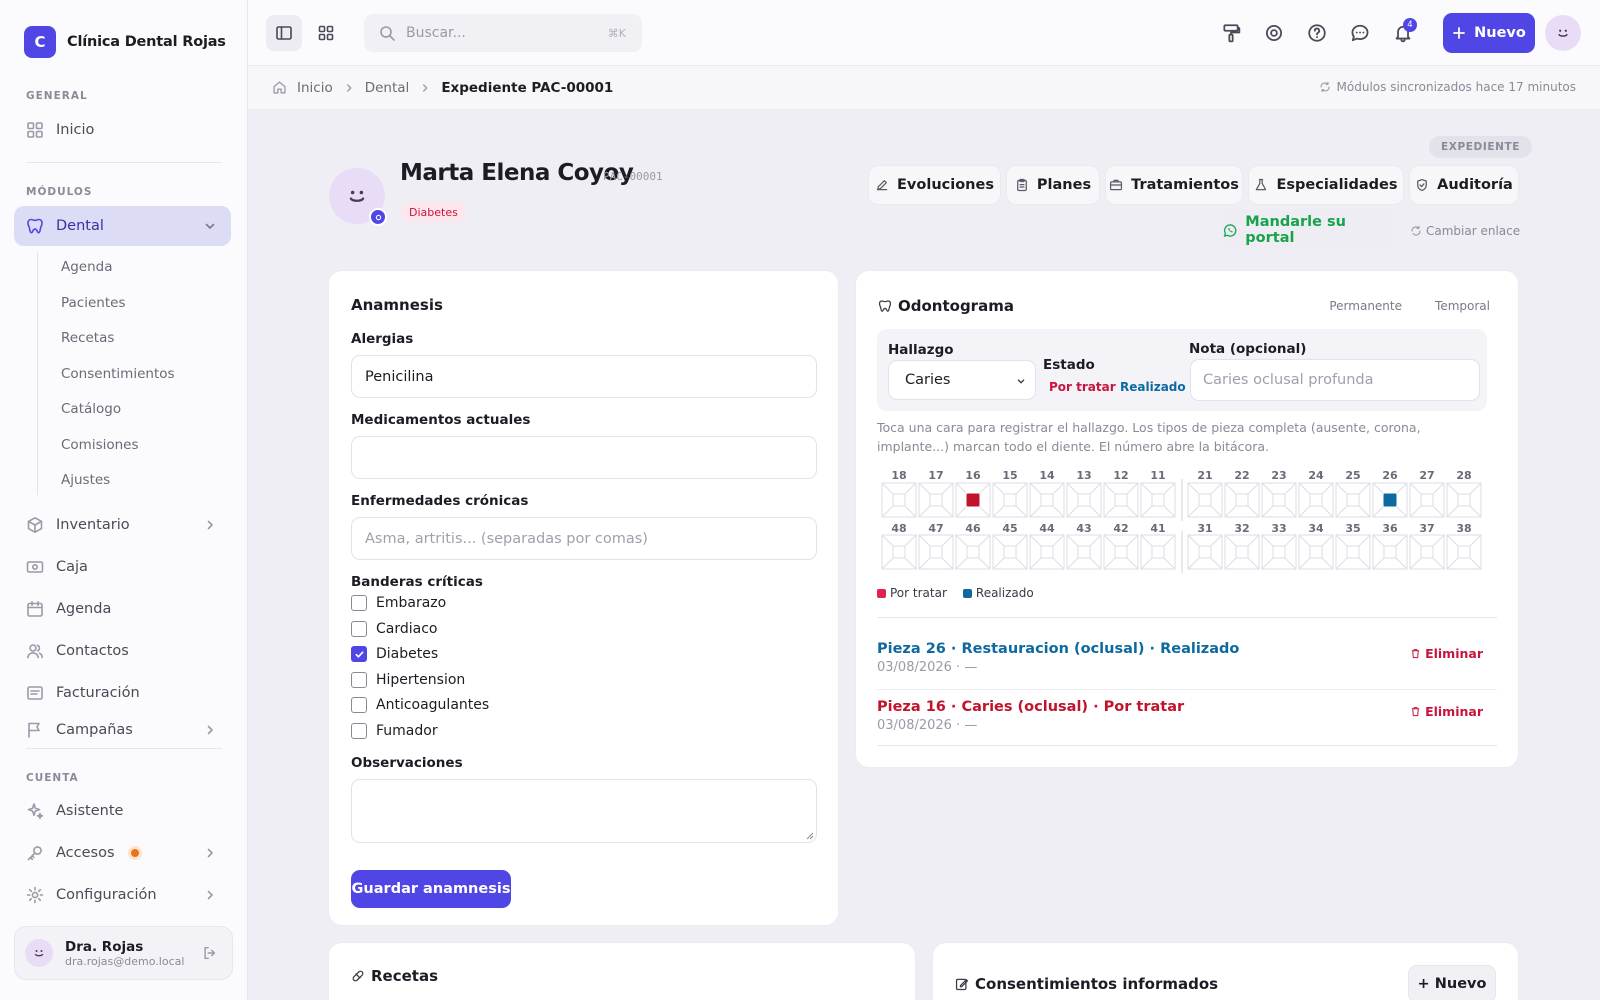 The image size is (1600, 1000). What do you see at coordinates (93, 303) in the screenshot?
I see `sidebar-subitem-pacientes: Pacientes` at bounding box center [93, 303].